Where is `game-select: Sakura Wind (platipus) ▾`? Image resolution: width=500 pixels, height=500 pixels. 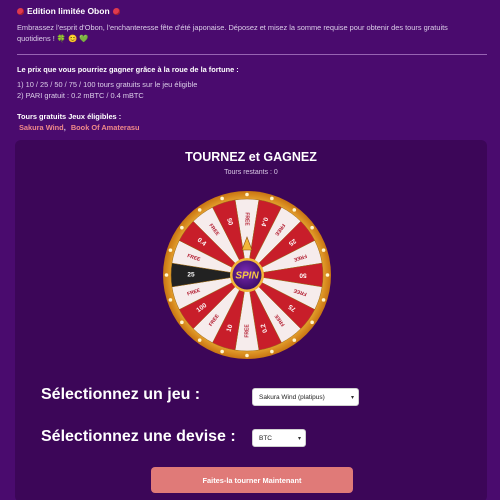
game-select: Sakura Wind (platipus) ▾ is located at coordinates (305, 397).